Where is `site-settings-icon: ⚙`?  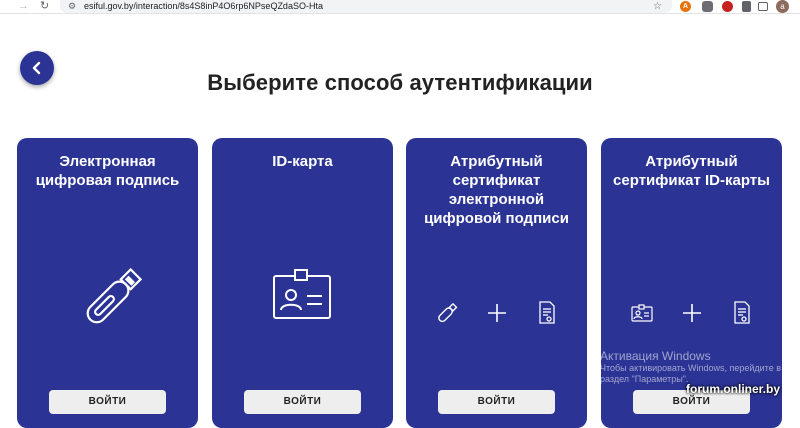
site-settings-icon: ⚙ is located at coordinates (72, 6).